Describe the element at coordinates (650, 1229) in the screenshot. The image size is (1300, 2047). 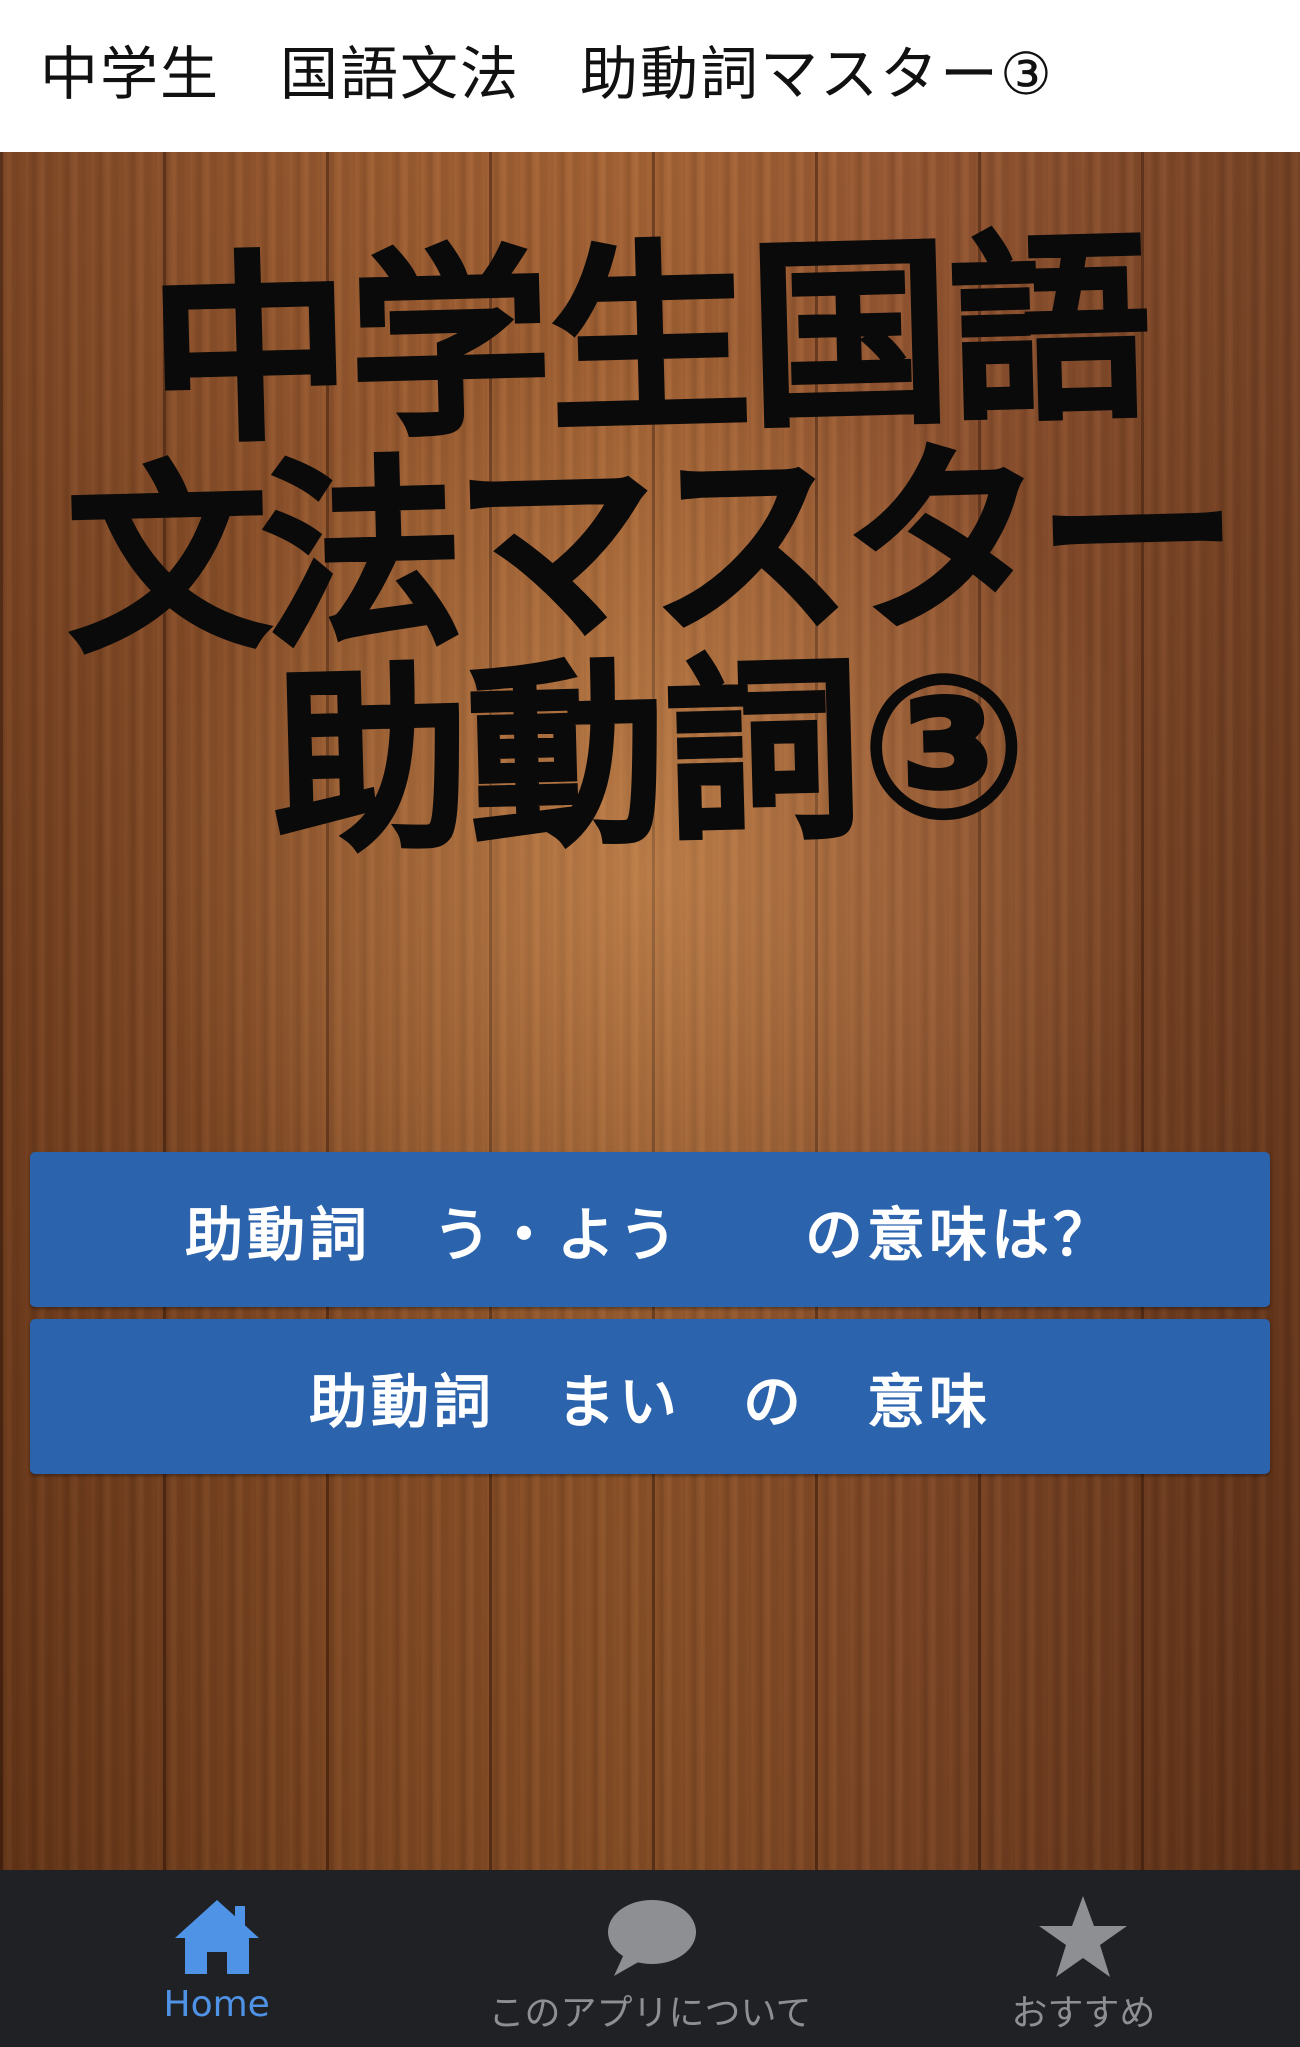
I see `menu-button-u-you: 助動詞 う・よう の意味は？` at that location.